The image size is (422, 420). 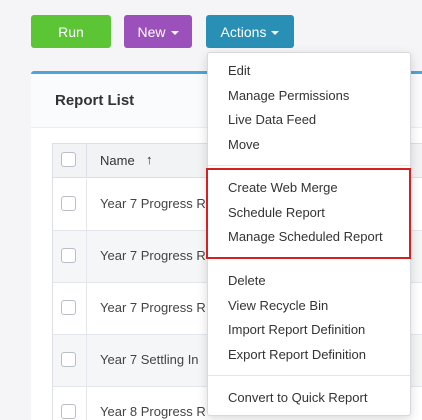 I want to click on menu-item-edit: Edit, so click(x=239, y=70).